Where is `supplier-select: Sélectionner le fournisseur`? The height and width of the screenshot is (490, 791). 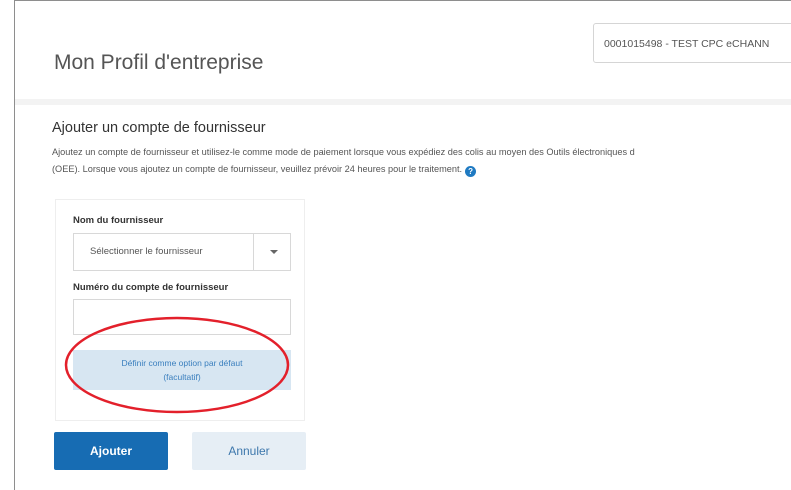
supplier-select: Sélectionner le fournisseur is located at coordinates (182, 252).